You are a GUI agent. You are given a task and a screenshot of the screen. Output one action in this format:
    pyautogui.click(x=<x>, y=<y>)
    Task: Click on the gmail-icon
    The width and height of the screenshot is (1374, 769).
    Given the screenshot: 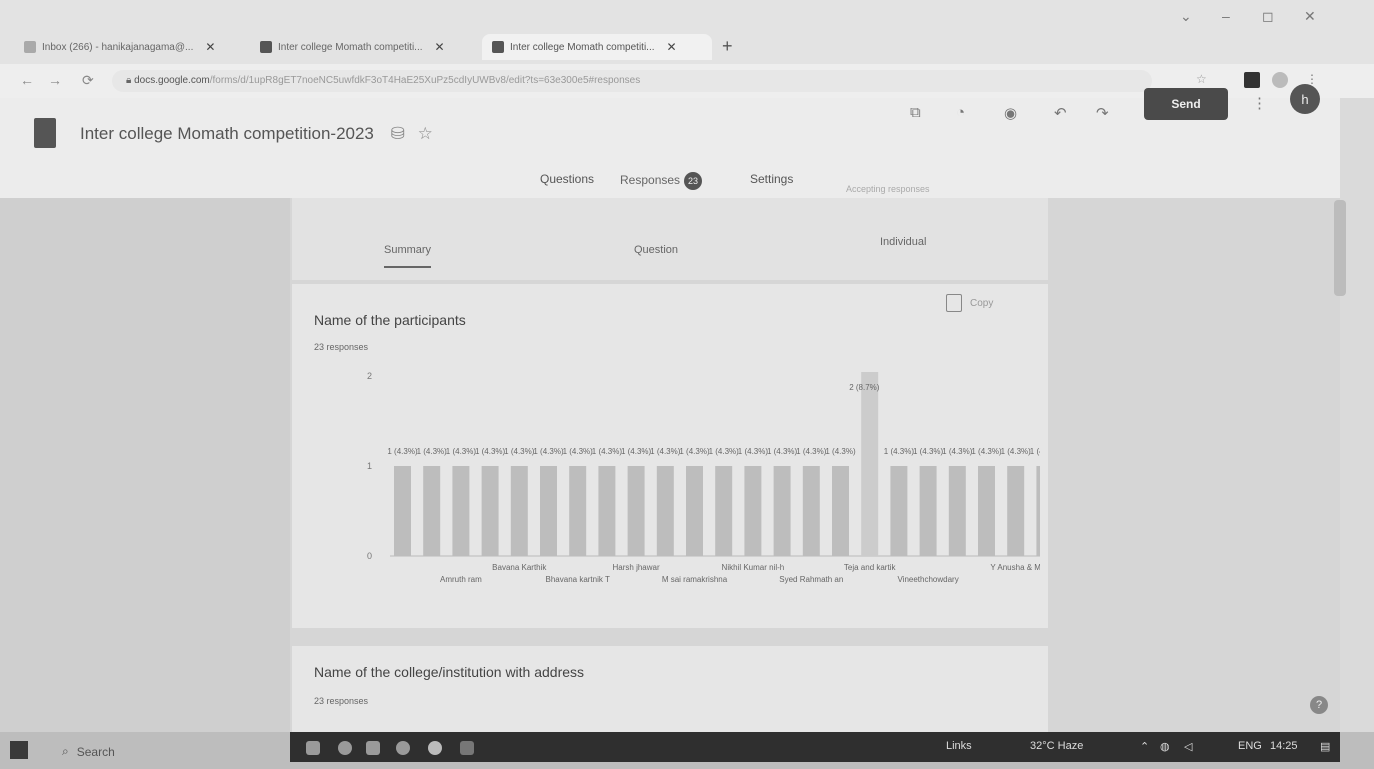 What is the action you would take?
    pyautogui.click(x=30, y=47)
    